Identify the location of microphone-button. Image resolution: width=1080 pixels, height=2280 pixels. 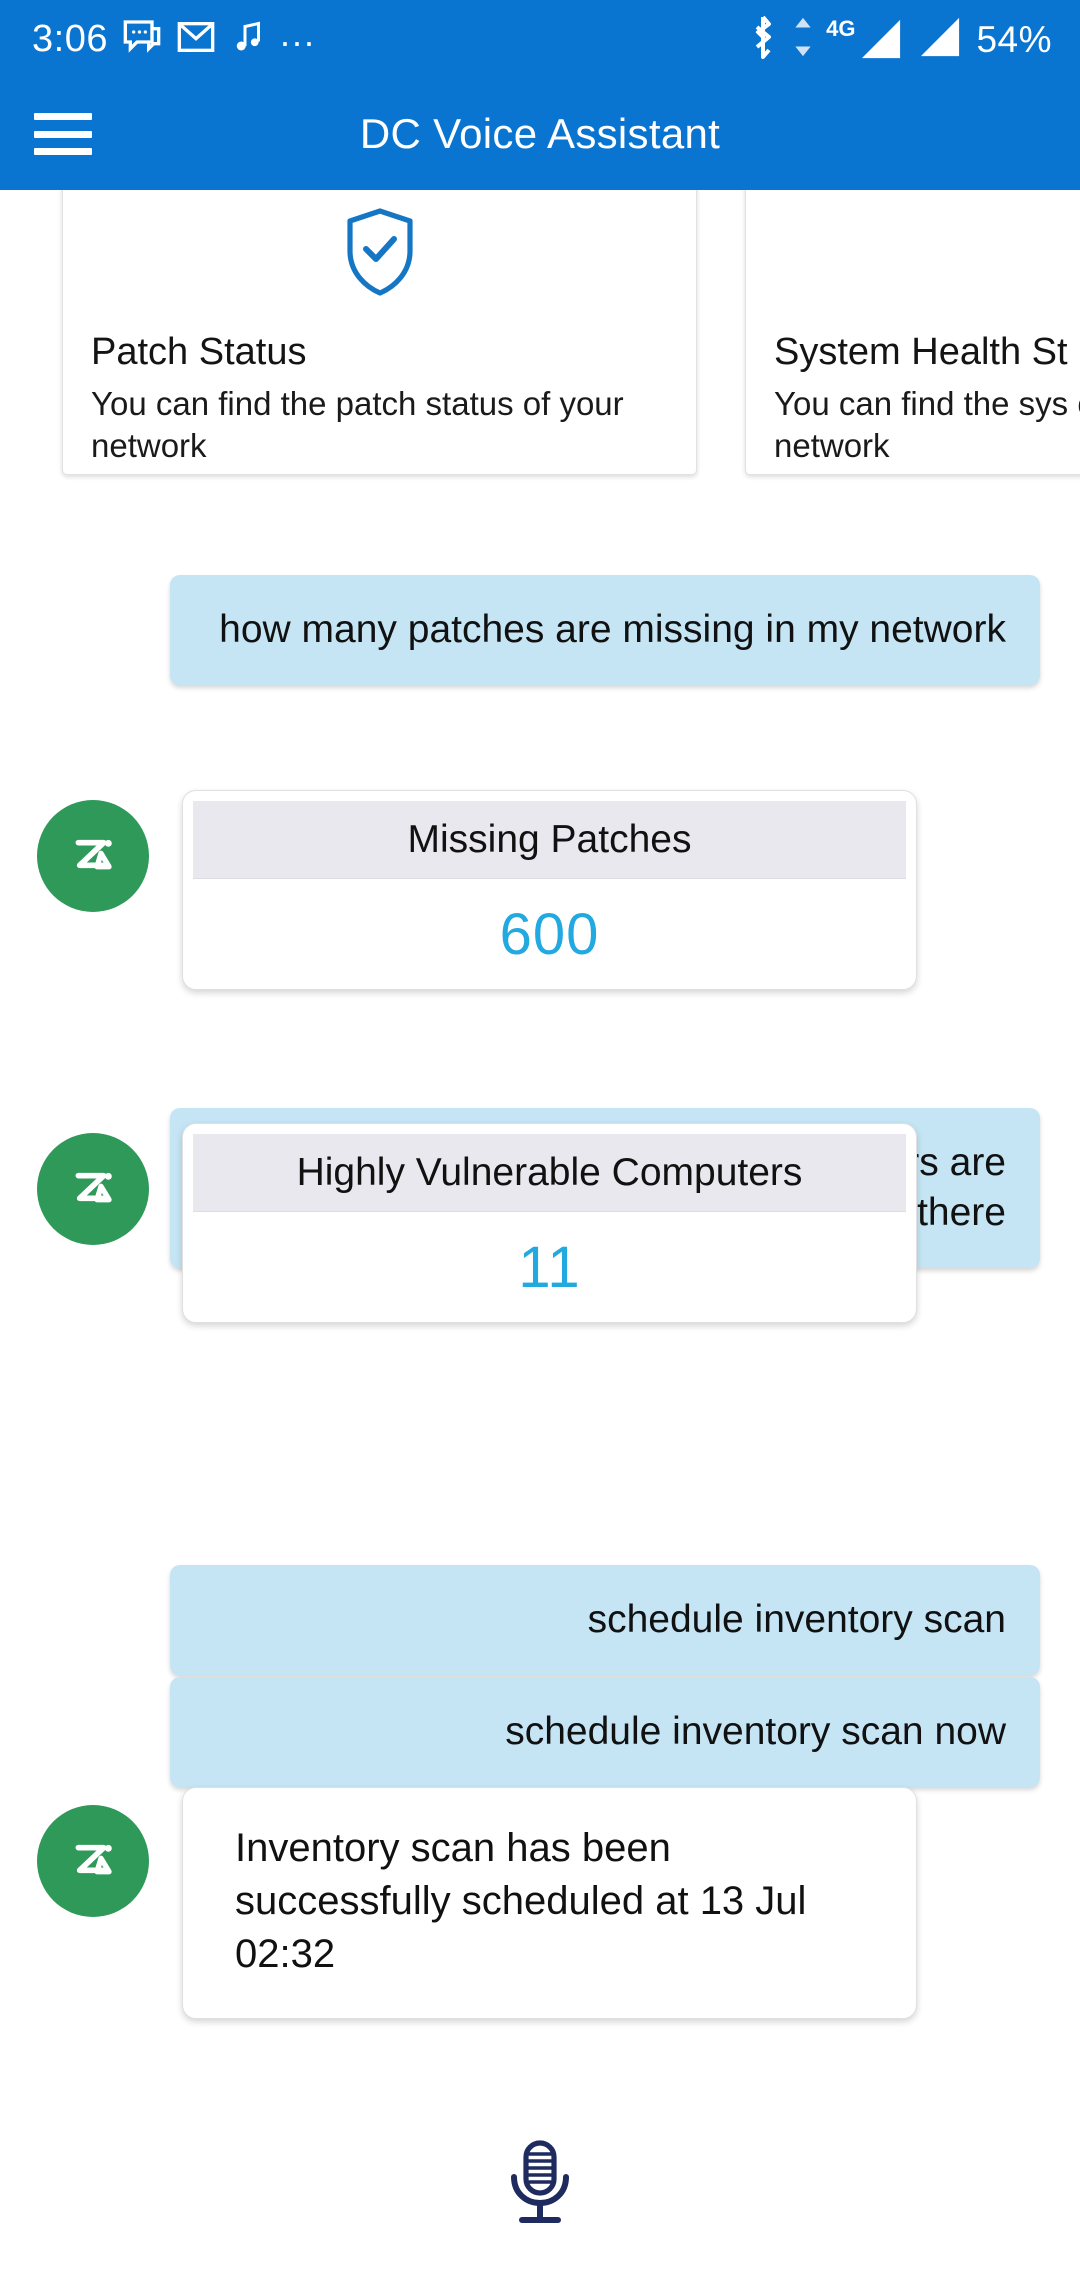
(540, 2184).